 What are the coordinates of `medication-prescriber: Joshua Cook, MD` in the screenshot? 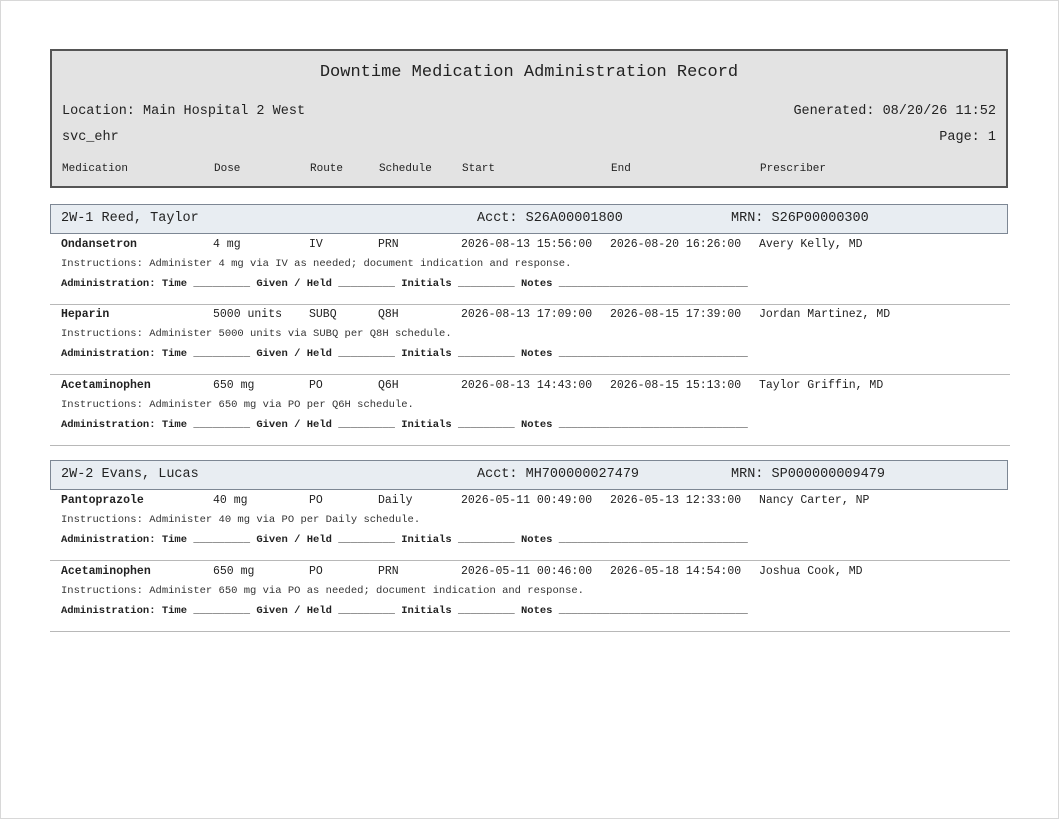 It's located at (811, 571).